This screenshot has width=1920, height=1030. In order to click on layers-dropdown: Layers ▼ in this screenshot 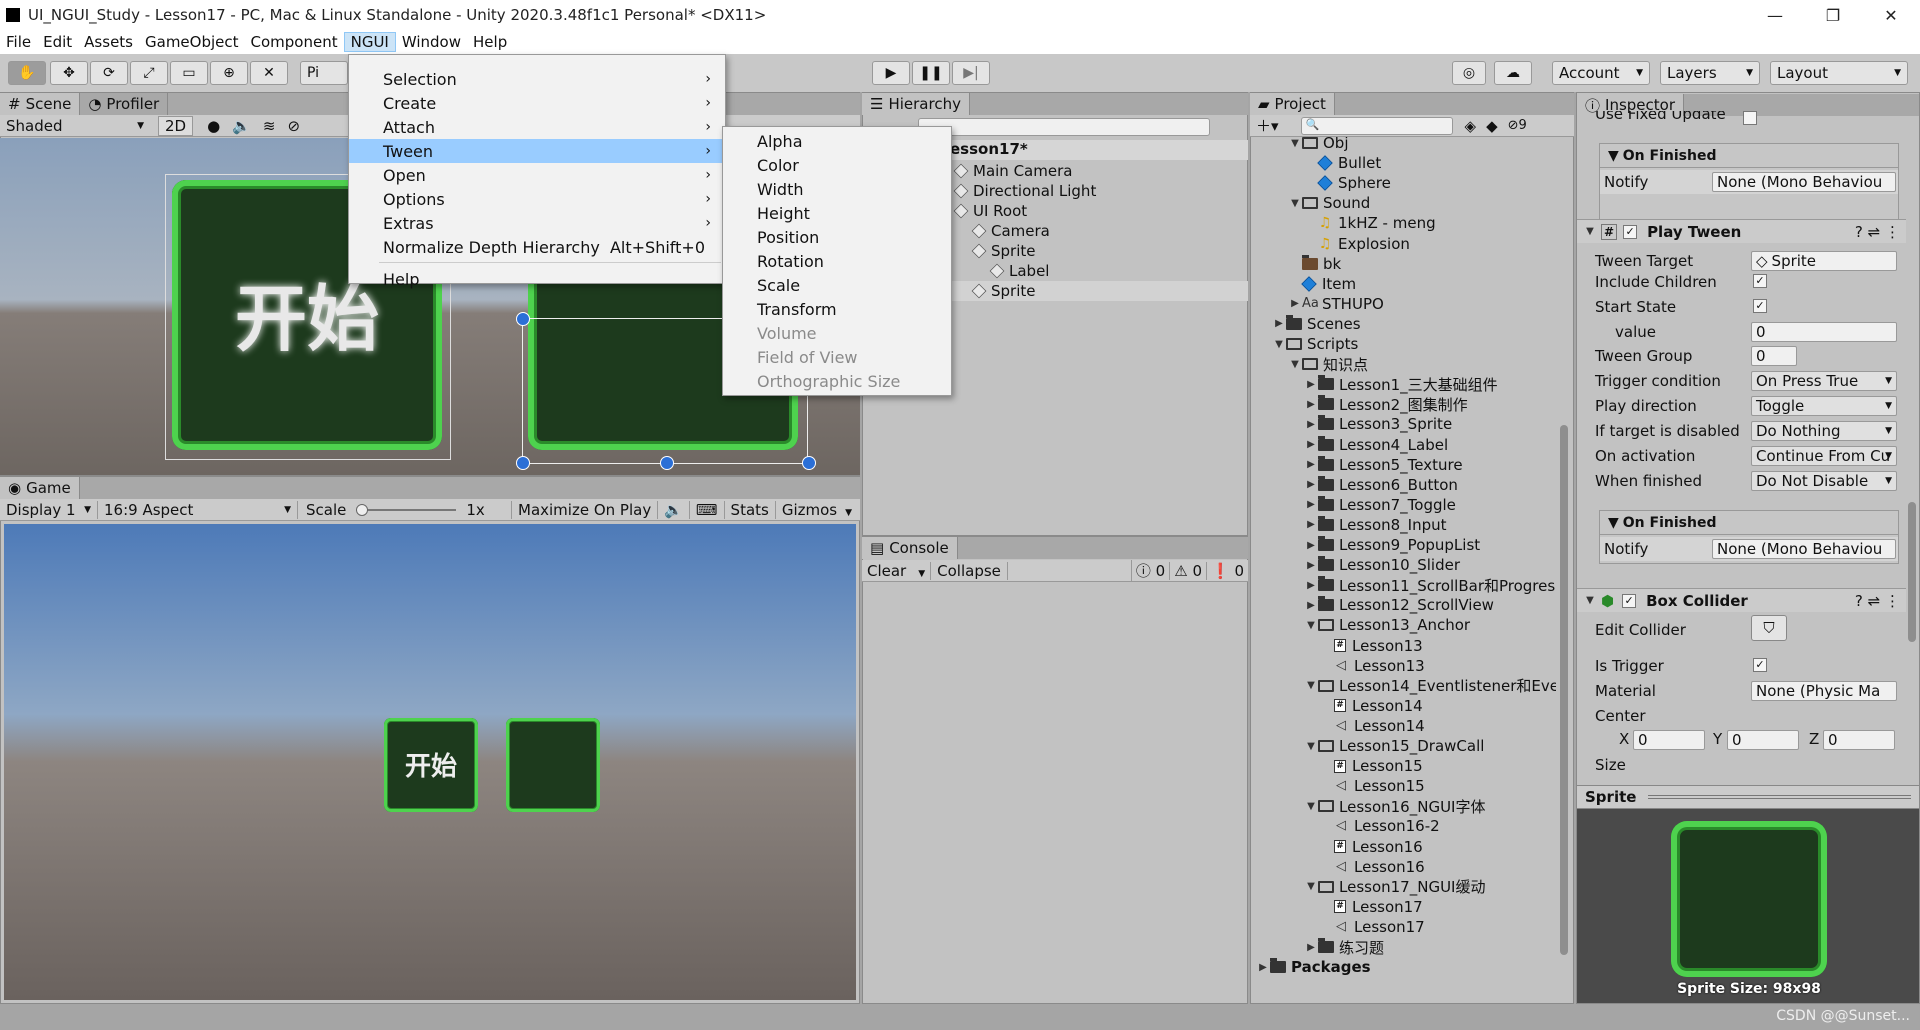, I will do `click(1710, 73)`.